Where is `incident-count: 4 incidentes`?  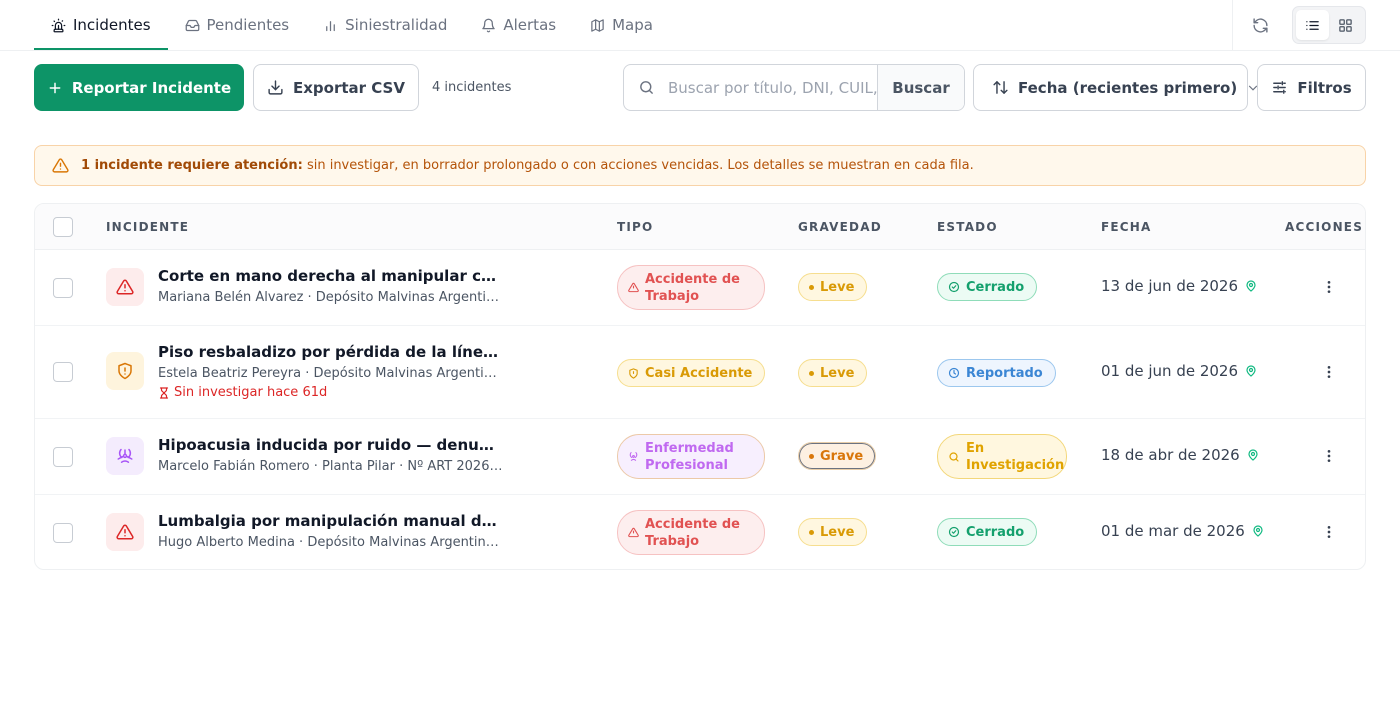
incident-count: 4 incidentes is located at coordinates (472, 87).